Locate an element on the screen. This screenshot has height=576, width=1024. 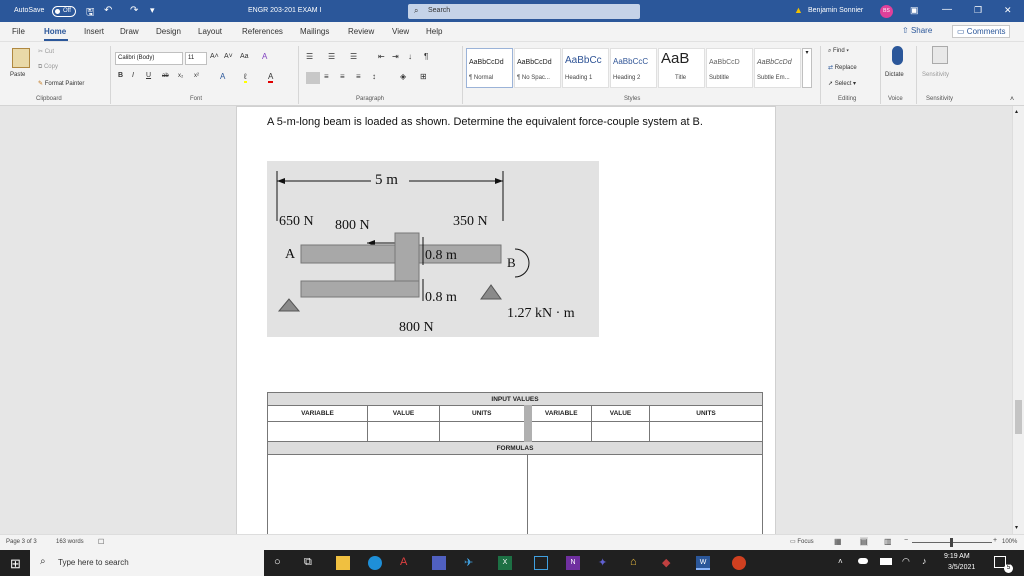
read-mode-icon: ▦ is located at coordinates (838, 541).